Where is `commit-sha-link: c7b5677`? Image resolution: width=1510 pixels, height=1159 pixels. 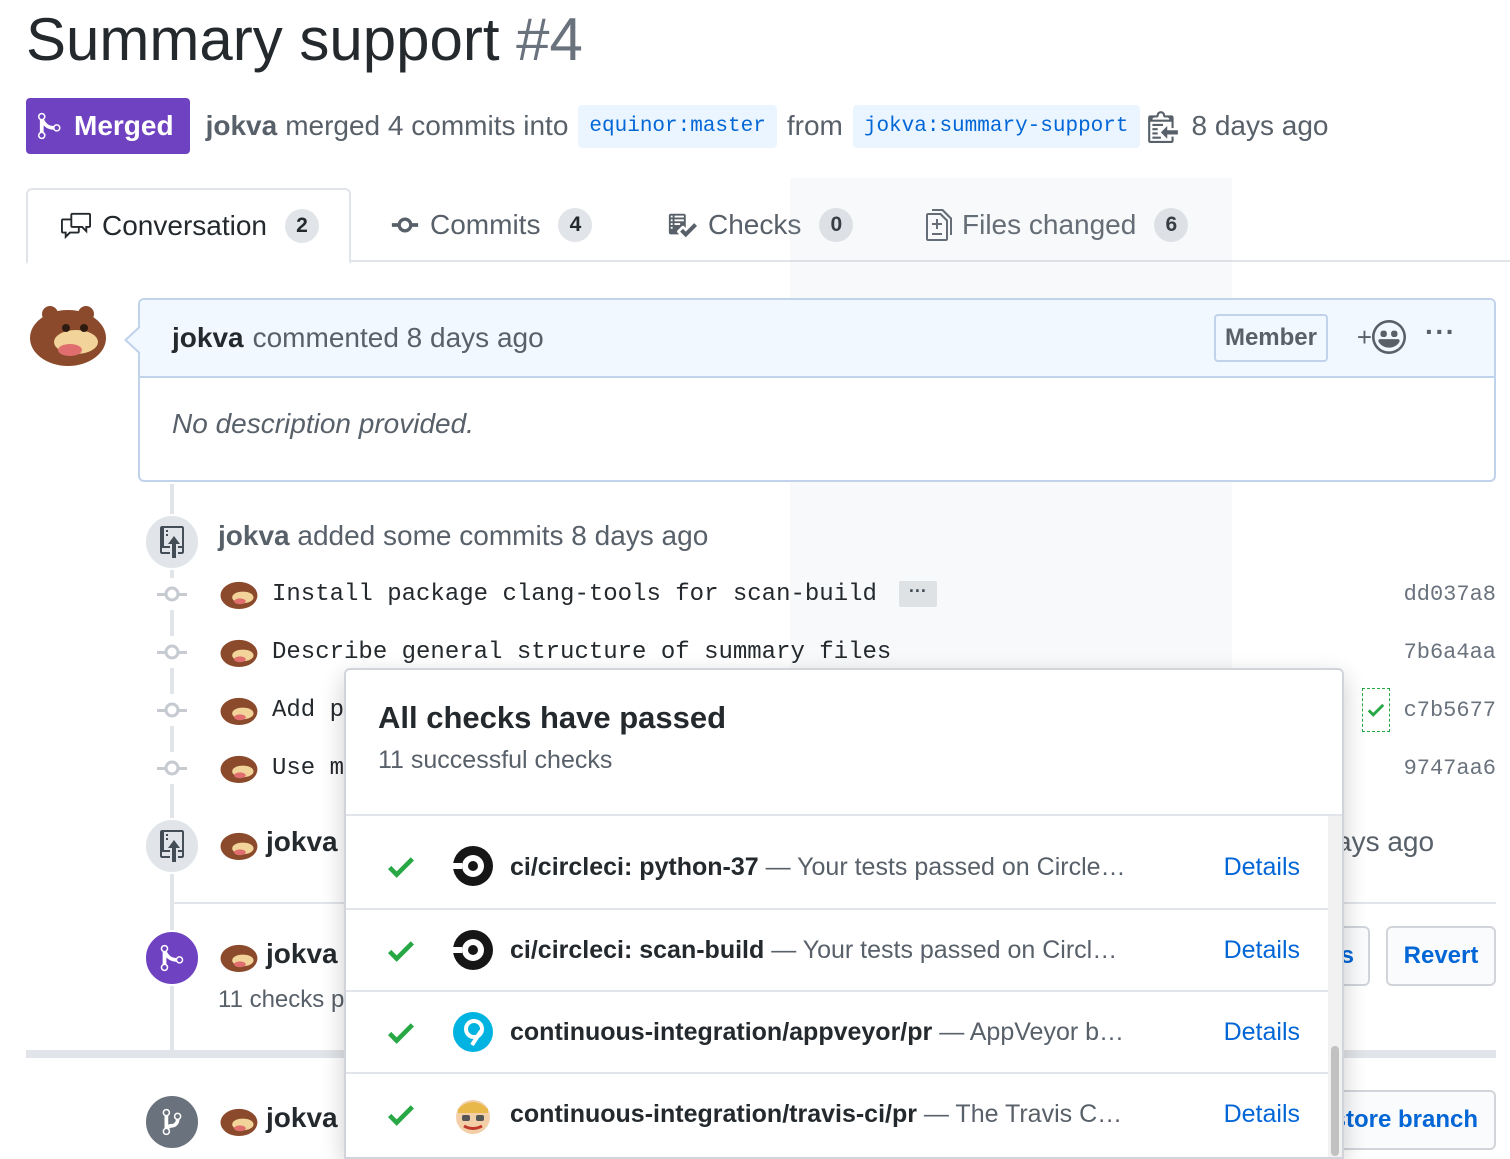
commit-sha-link: c7b5677 is located at coordinates (1450, 710).